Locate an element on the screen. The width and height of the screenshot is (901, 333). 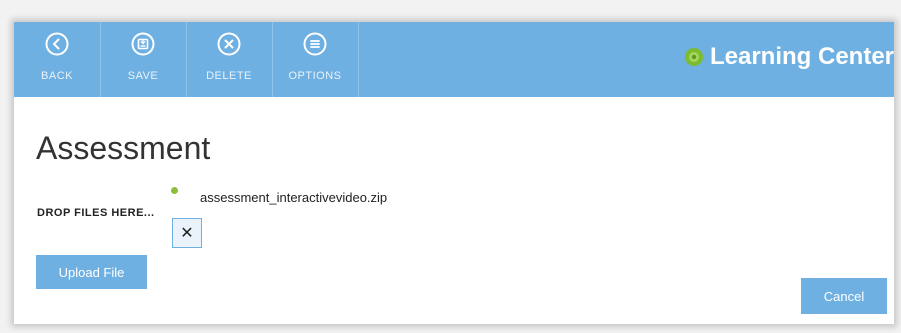
delete-circle-icon is located at coordinates (229, 44).